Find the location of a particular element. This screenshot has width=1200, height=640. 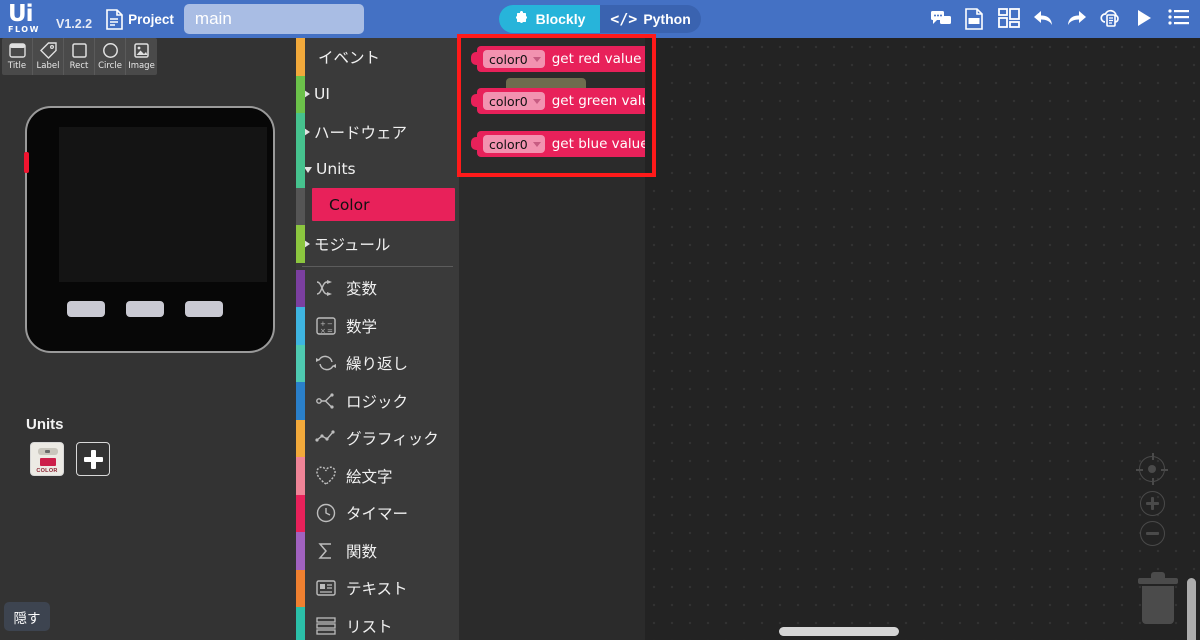

document-icon is located at coordinates (114, 19).